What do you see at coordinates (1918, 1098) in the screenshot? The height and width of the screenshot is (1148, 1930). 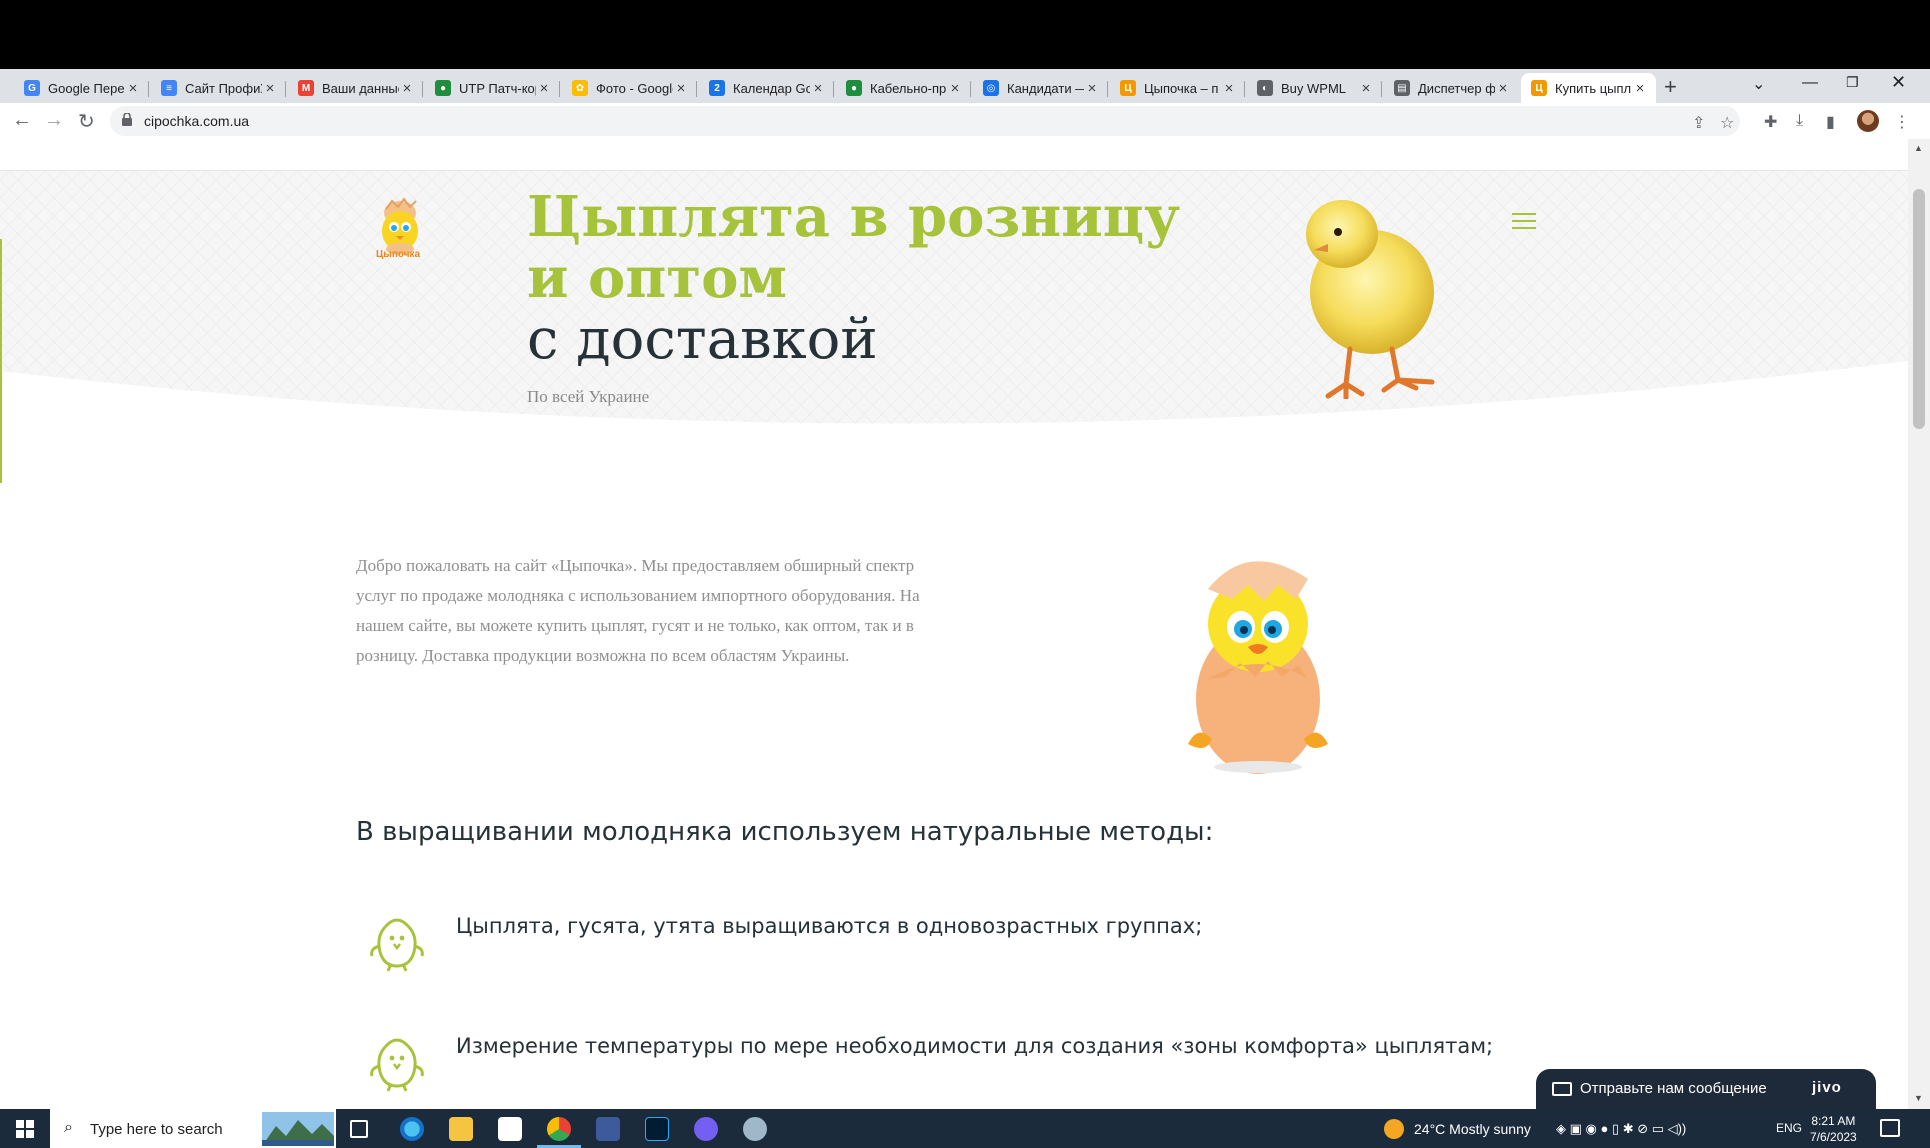 I see `scroll-down-icon: ▼` at bounding box center [1918, 1098].